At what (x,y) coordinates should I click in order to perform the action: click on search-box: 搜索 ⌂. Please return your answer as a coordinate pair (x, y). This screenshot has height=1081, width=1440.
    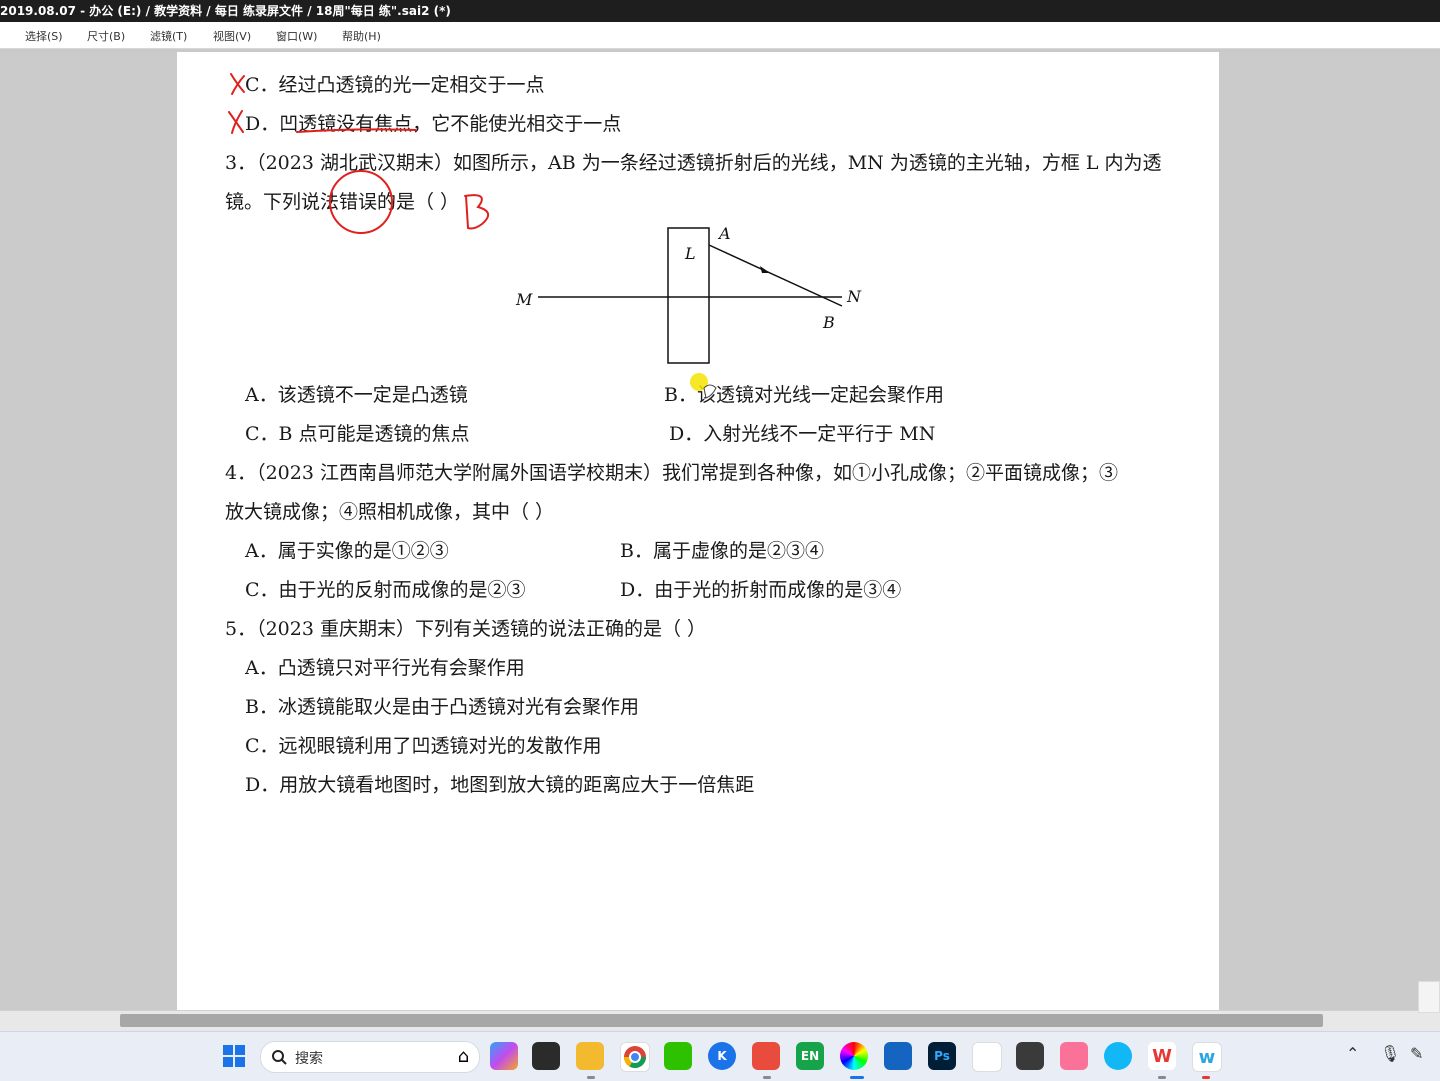
    Looking at the image, I should click on (370, 1057).